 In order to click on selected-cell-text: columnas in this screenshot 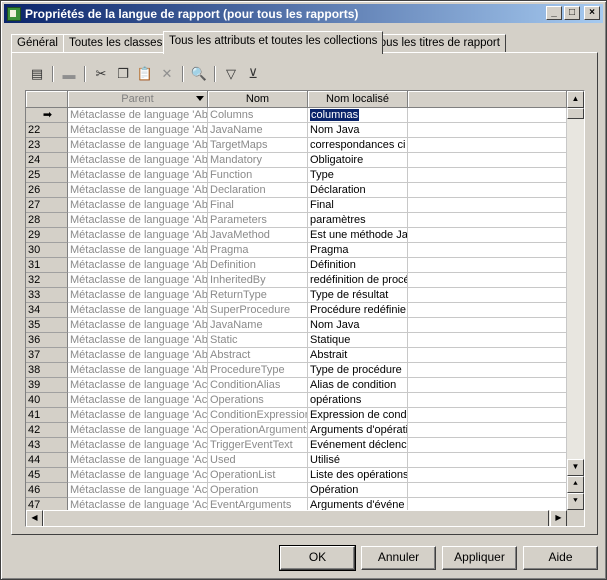, I will do `click(335, 115)`.